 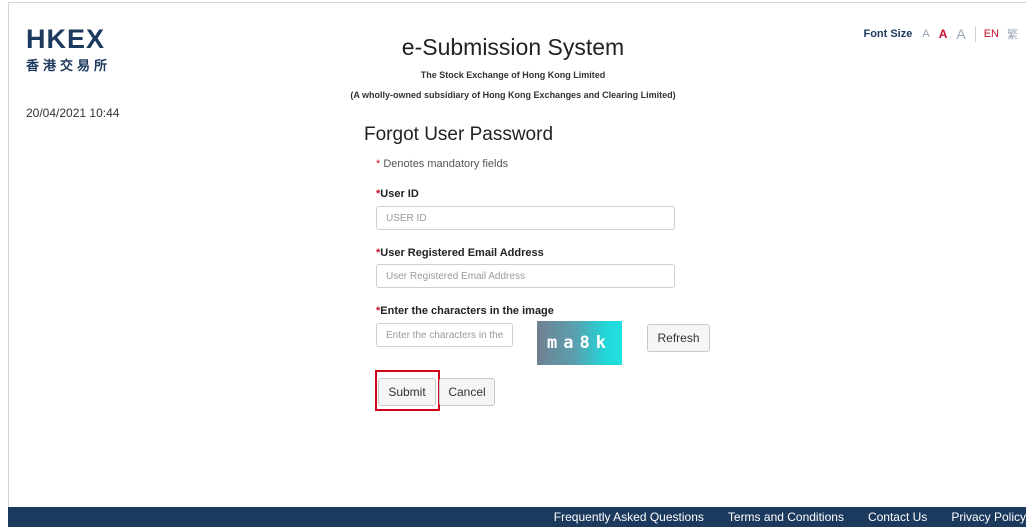 What do you see at coordinates (525, 218) in the screenshot?
I see `user-id-input` at bounding box center [525, 218].